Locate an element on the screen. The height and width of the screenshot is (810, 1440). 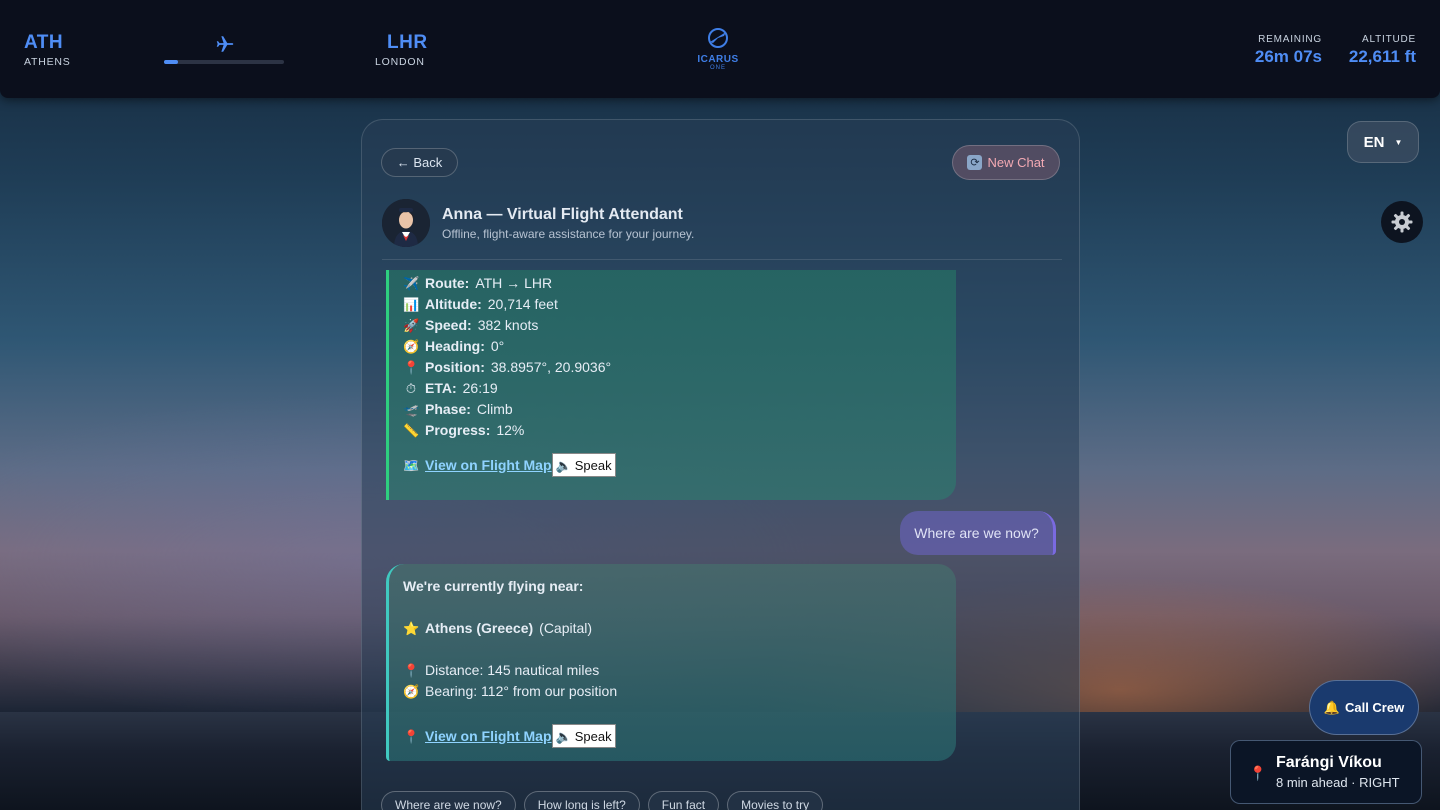
flight-info-icon: 📏 is located at coordinates (411, 430).